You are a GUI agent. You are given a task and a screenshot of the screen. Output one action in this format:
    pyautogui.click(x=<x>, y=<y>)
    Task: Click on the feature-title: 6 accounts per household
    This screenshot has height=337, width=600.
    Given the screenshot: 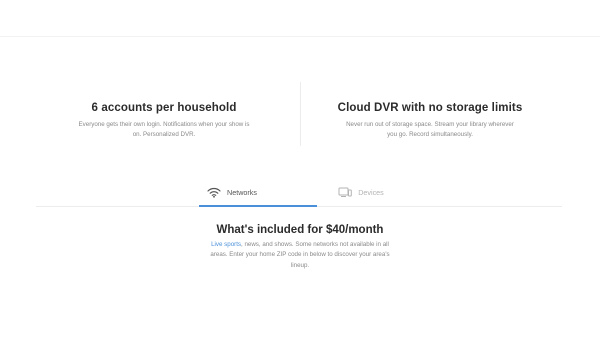 What is the action you would take?
    pyautogui.click(x=164, y=108)
    